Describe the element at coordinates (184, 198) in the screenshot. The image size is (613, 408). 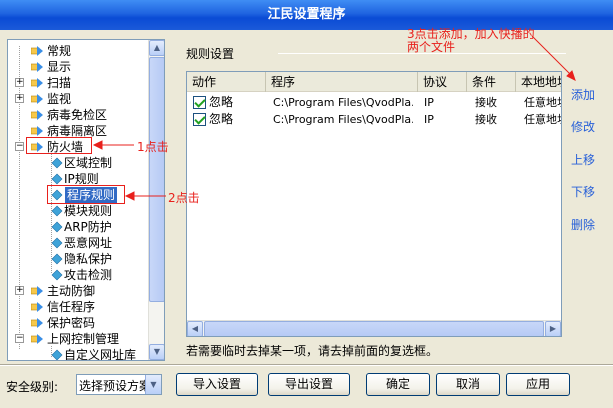
I see `annotation-step2: 2点击` at that location.